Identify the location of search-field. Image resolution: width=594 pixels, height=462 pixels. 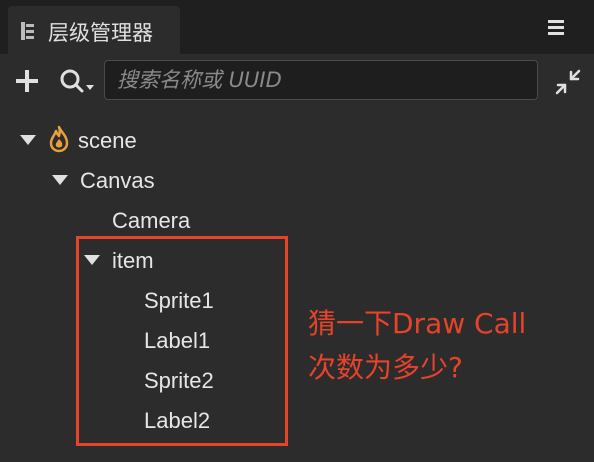
(321, 80).